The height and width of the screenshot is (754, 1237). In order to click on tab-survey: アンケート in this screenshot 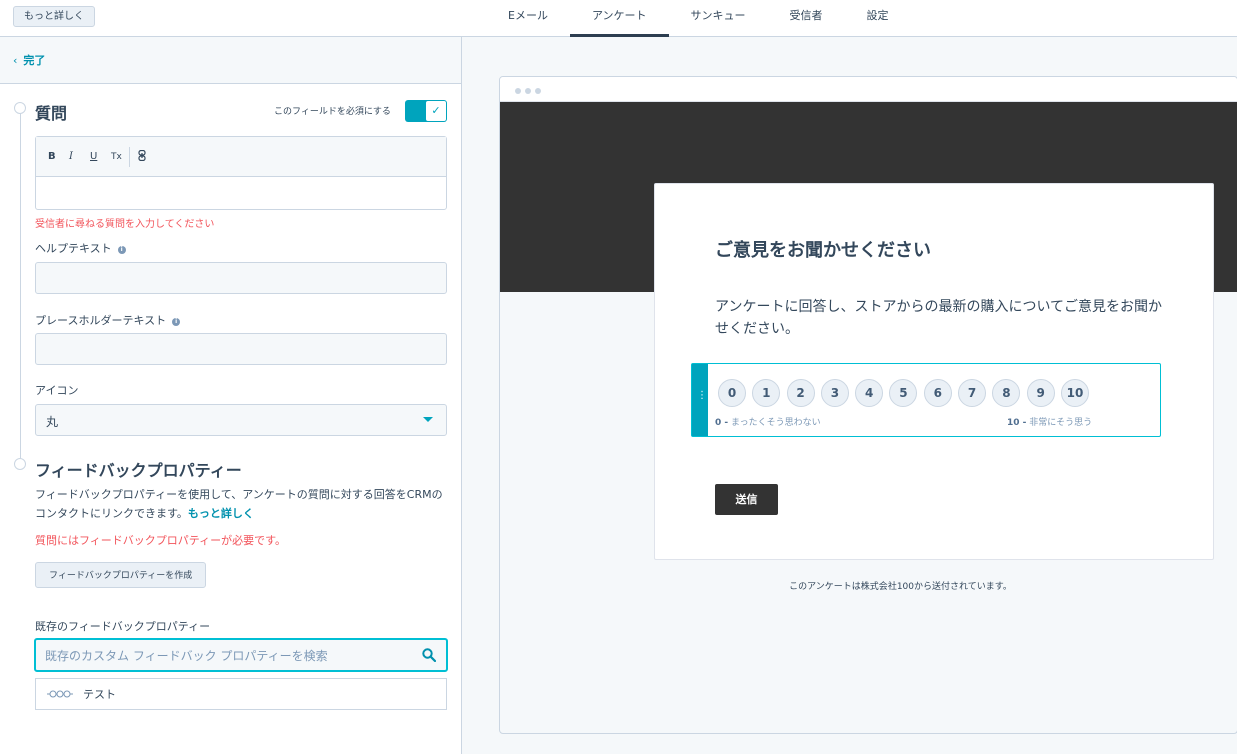, I will do `click(619, 18)`.